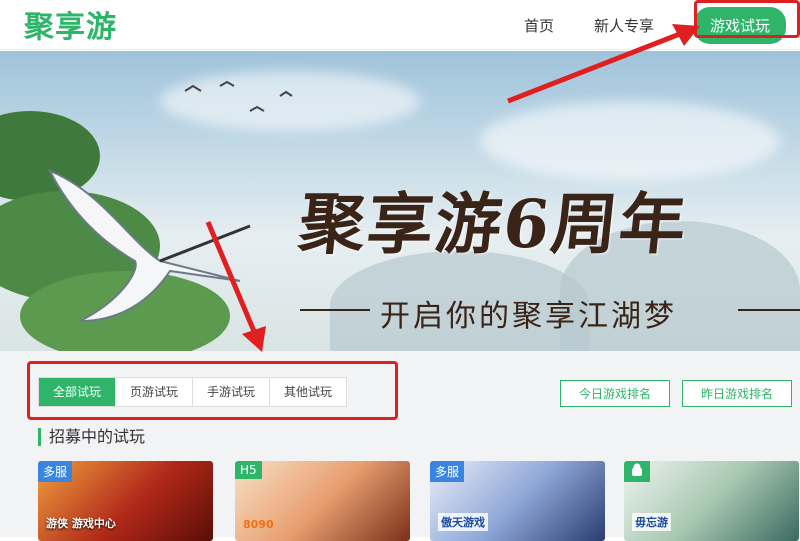 The image size is (800, 541). I want to click on yesterday-ranking-button: 昨日游戏排名, so click(737, 393).